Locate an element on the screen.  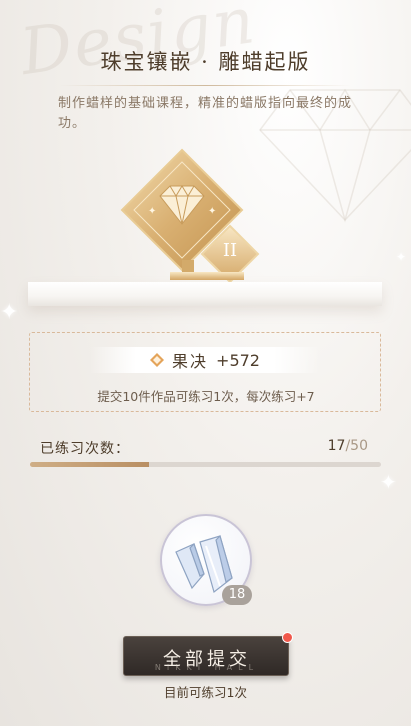
progress-count: 17/50 is located at coordinates (348, 446).